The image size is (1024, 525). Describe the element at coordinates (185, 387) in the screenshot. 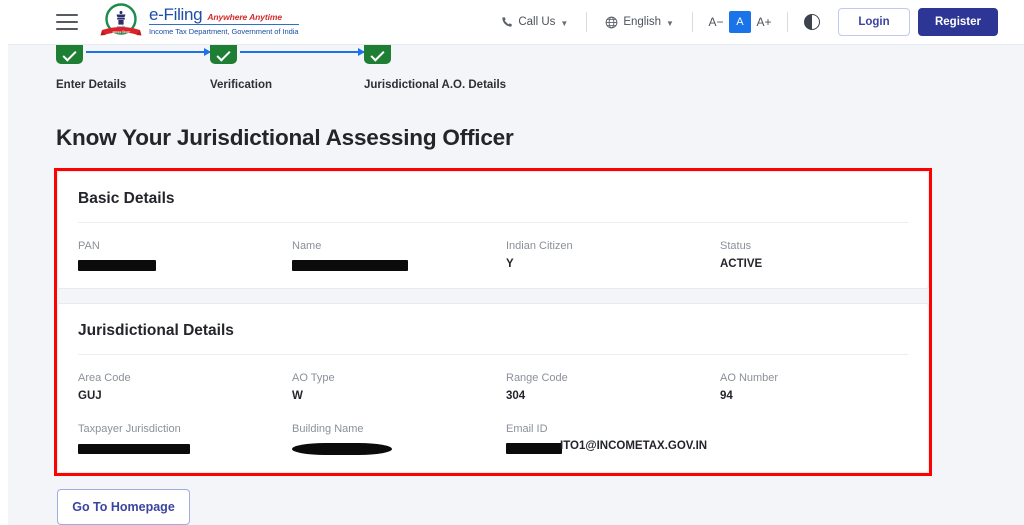

I see `field-area-code: Area Code GUJ` at that location.